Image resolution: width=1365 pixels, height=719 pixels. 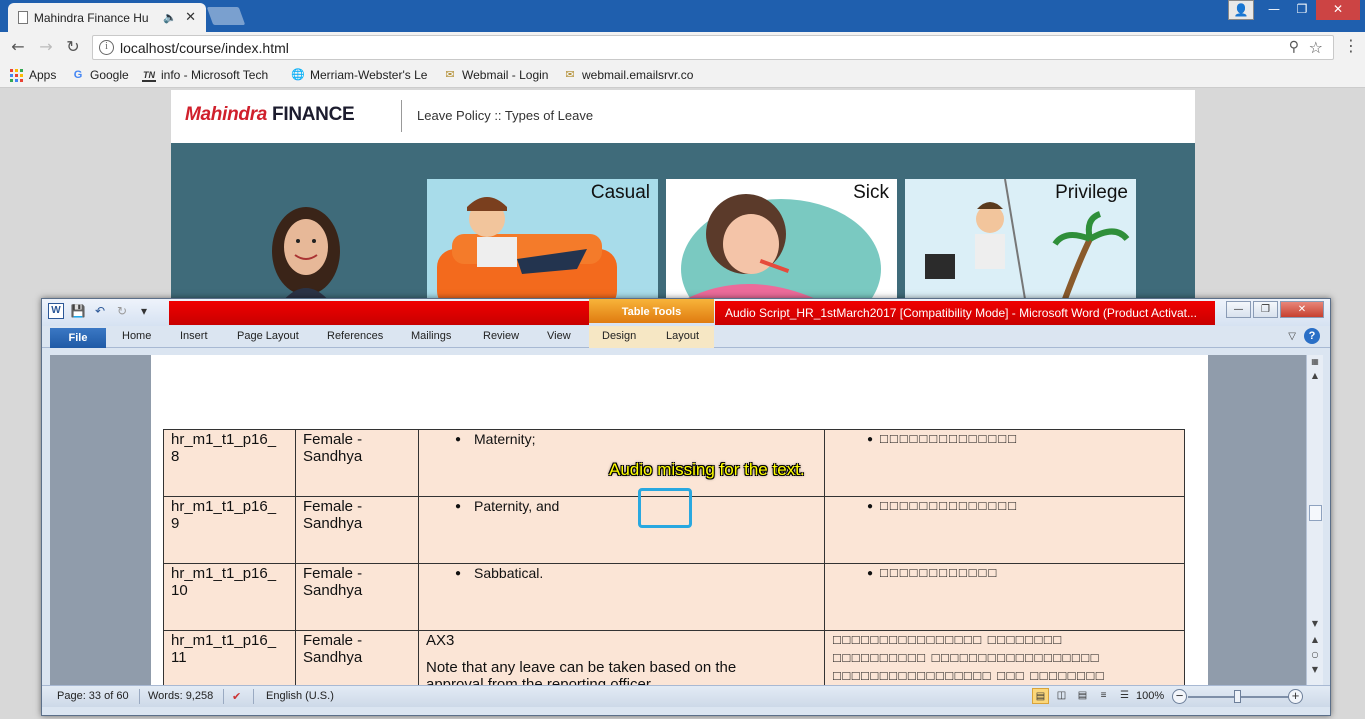 What do you see at coordinates (122, 311) in the screenshot?
I see `redo-icon: ↻` at bounding box center [122, 311].